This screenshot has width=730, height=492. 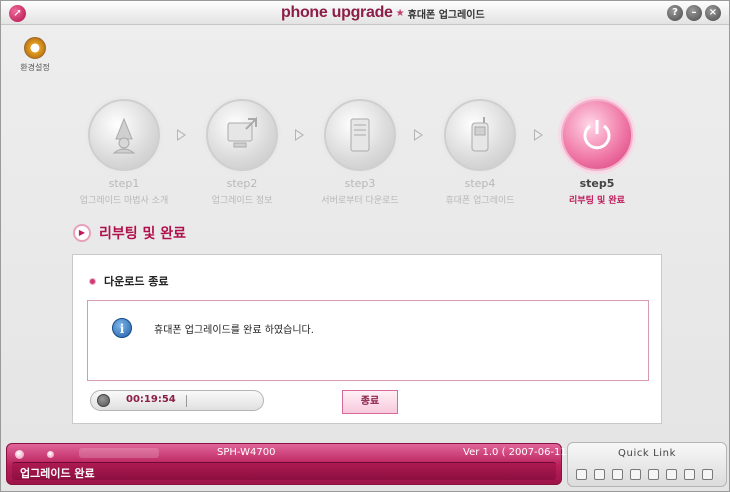 I want to click on step-2-name: step2, so click(x=242, y=183).